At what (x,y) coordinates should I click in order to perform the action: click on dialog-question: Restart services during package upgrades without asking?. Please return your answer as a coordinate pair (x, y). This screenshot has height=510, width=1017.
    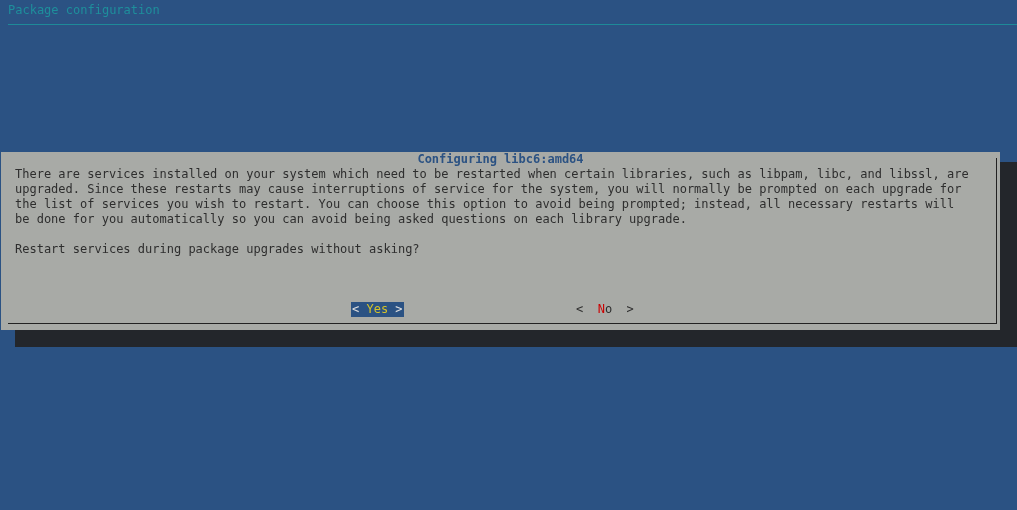
    Looking at the image, I should click on (218, 249).